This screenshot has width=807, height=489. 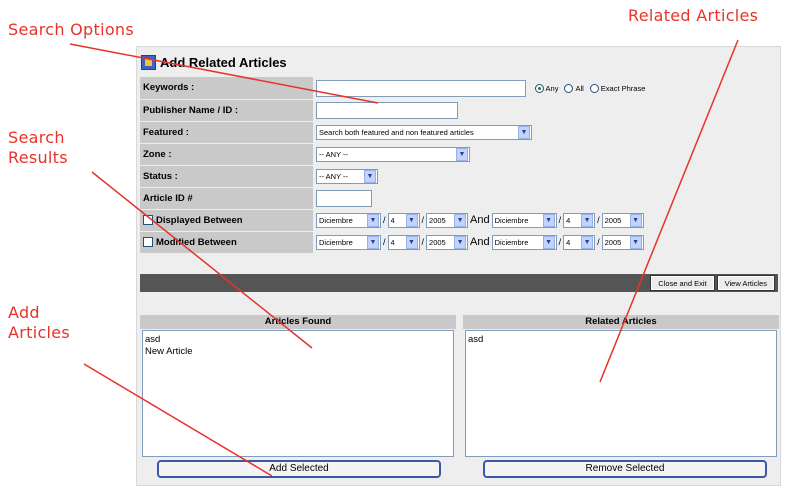 I want to click on panel-title-bar: Add Related Articles, so click(x=214, y=62).